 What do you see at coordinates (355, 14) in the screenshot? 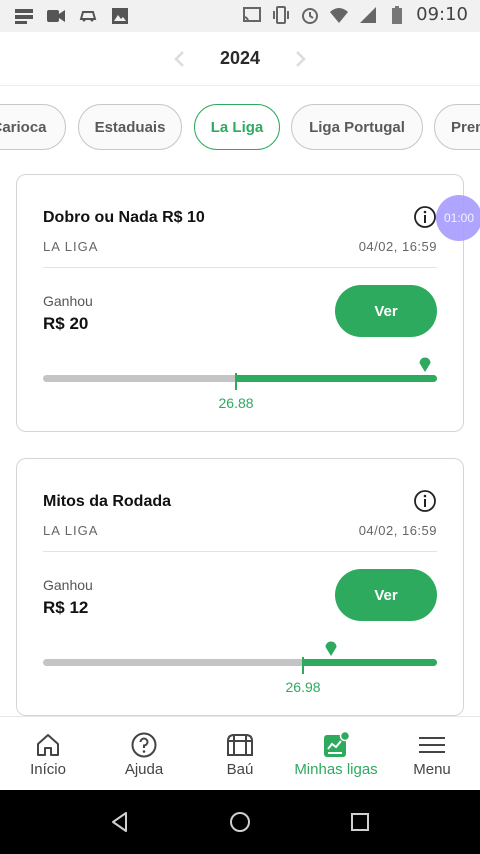
I see `status-right-icons: 09:10` at bounding box center [355, 14].